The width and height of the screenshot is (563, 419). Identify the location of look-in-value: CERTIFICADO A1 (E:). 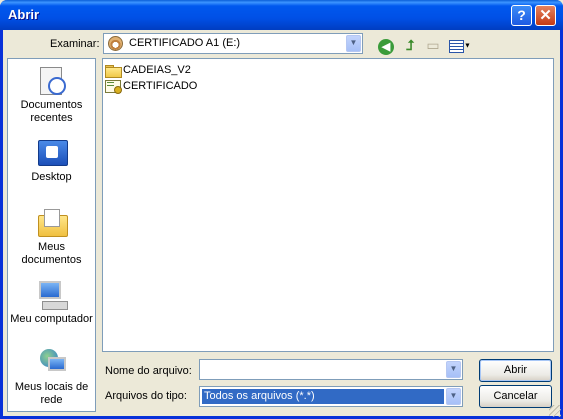
(185, 43).